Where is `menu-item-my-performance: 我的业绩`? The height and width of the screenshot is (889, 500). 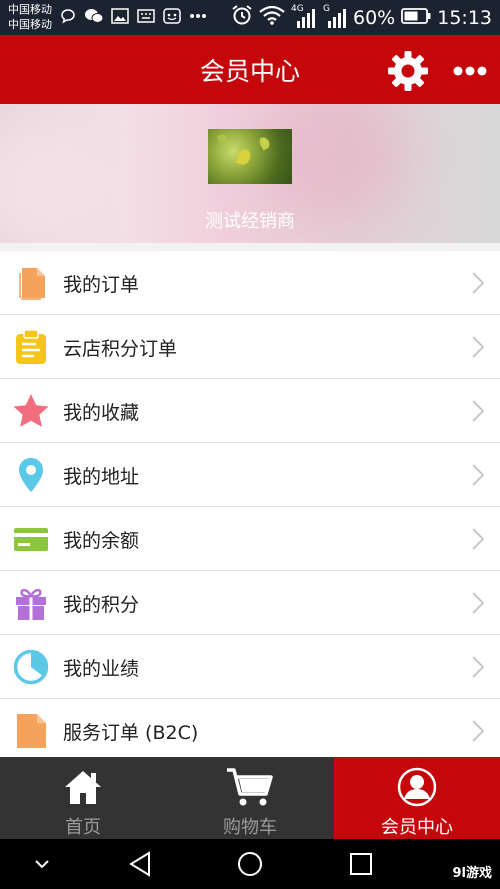
menu-item-my-performance: 我的业绩 is located at coordinates (250, 667).